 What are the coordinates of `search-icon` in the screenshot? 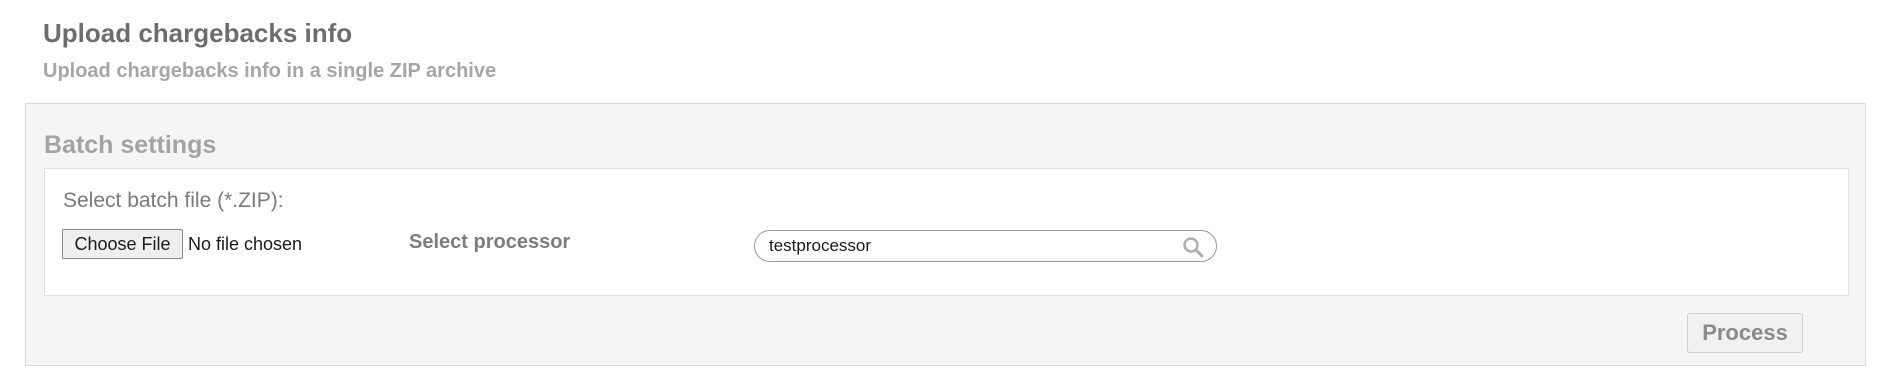 It's located at (1193, 247).